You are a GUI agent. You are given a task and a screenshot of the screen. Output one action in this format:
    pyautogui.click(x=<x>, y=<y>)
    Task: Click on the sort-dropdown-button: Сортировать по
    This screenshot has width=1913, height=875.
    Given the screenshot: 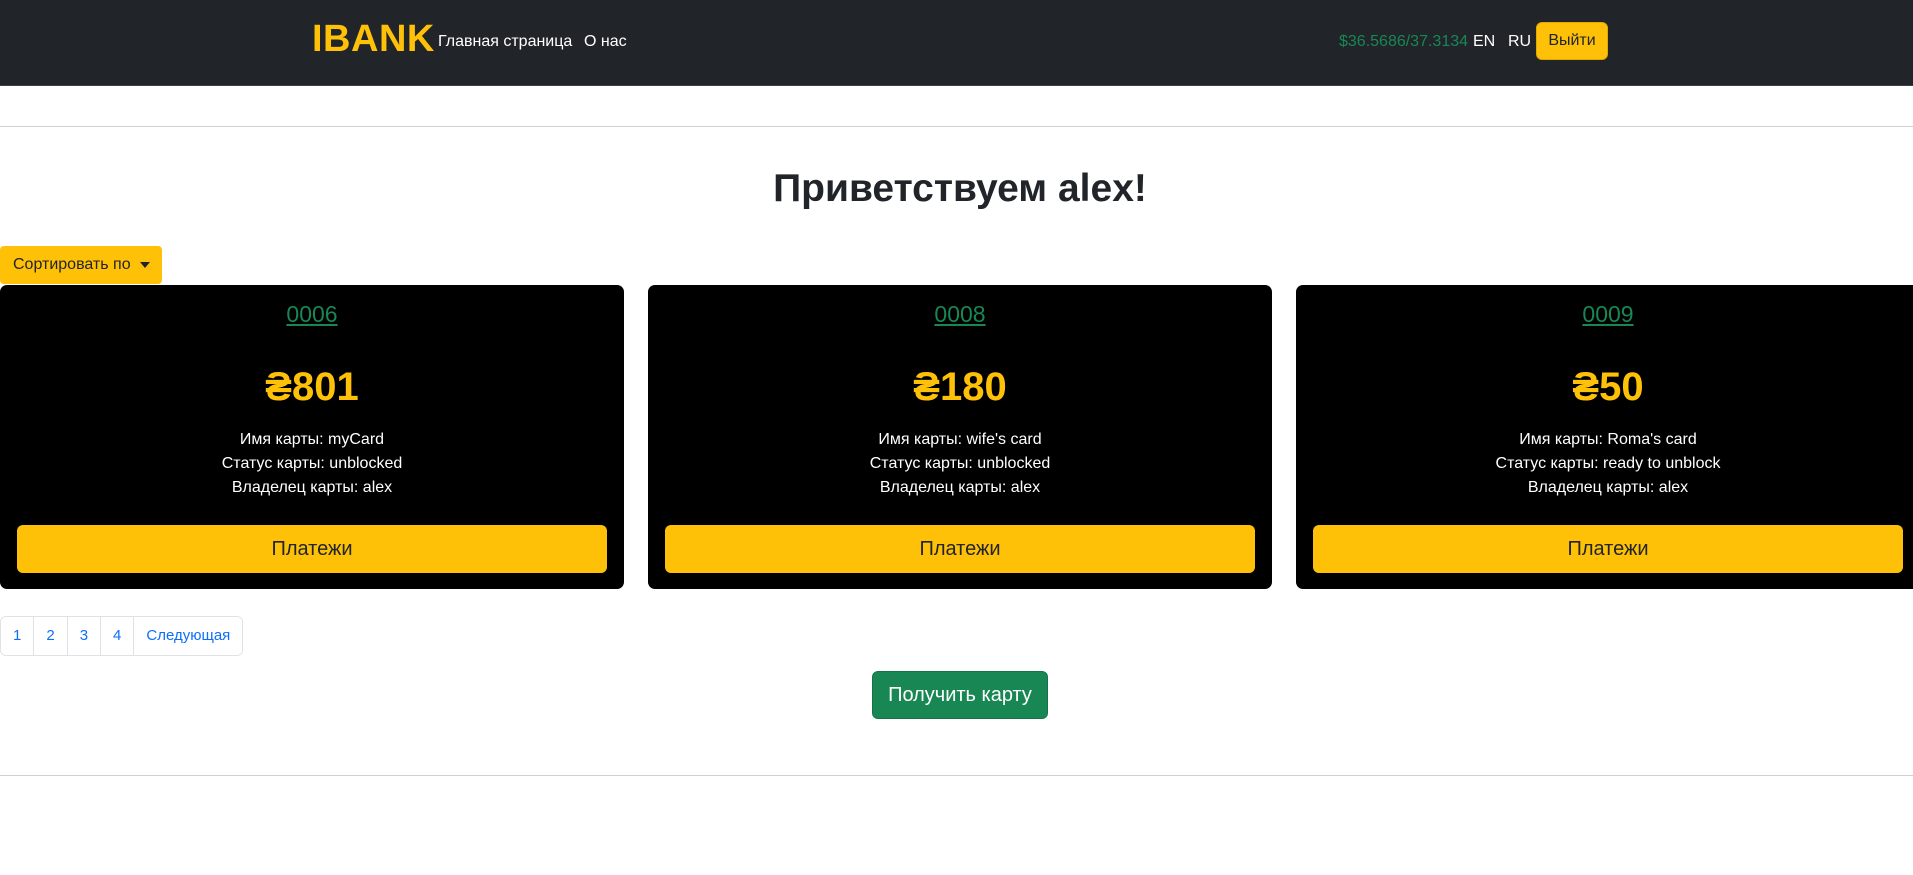 What is the action you would take?
    pyautogui.click(x=81, y=265)
    